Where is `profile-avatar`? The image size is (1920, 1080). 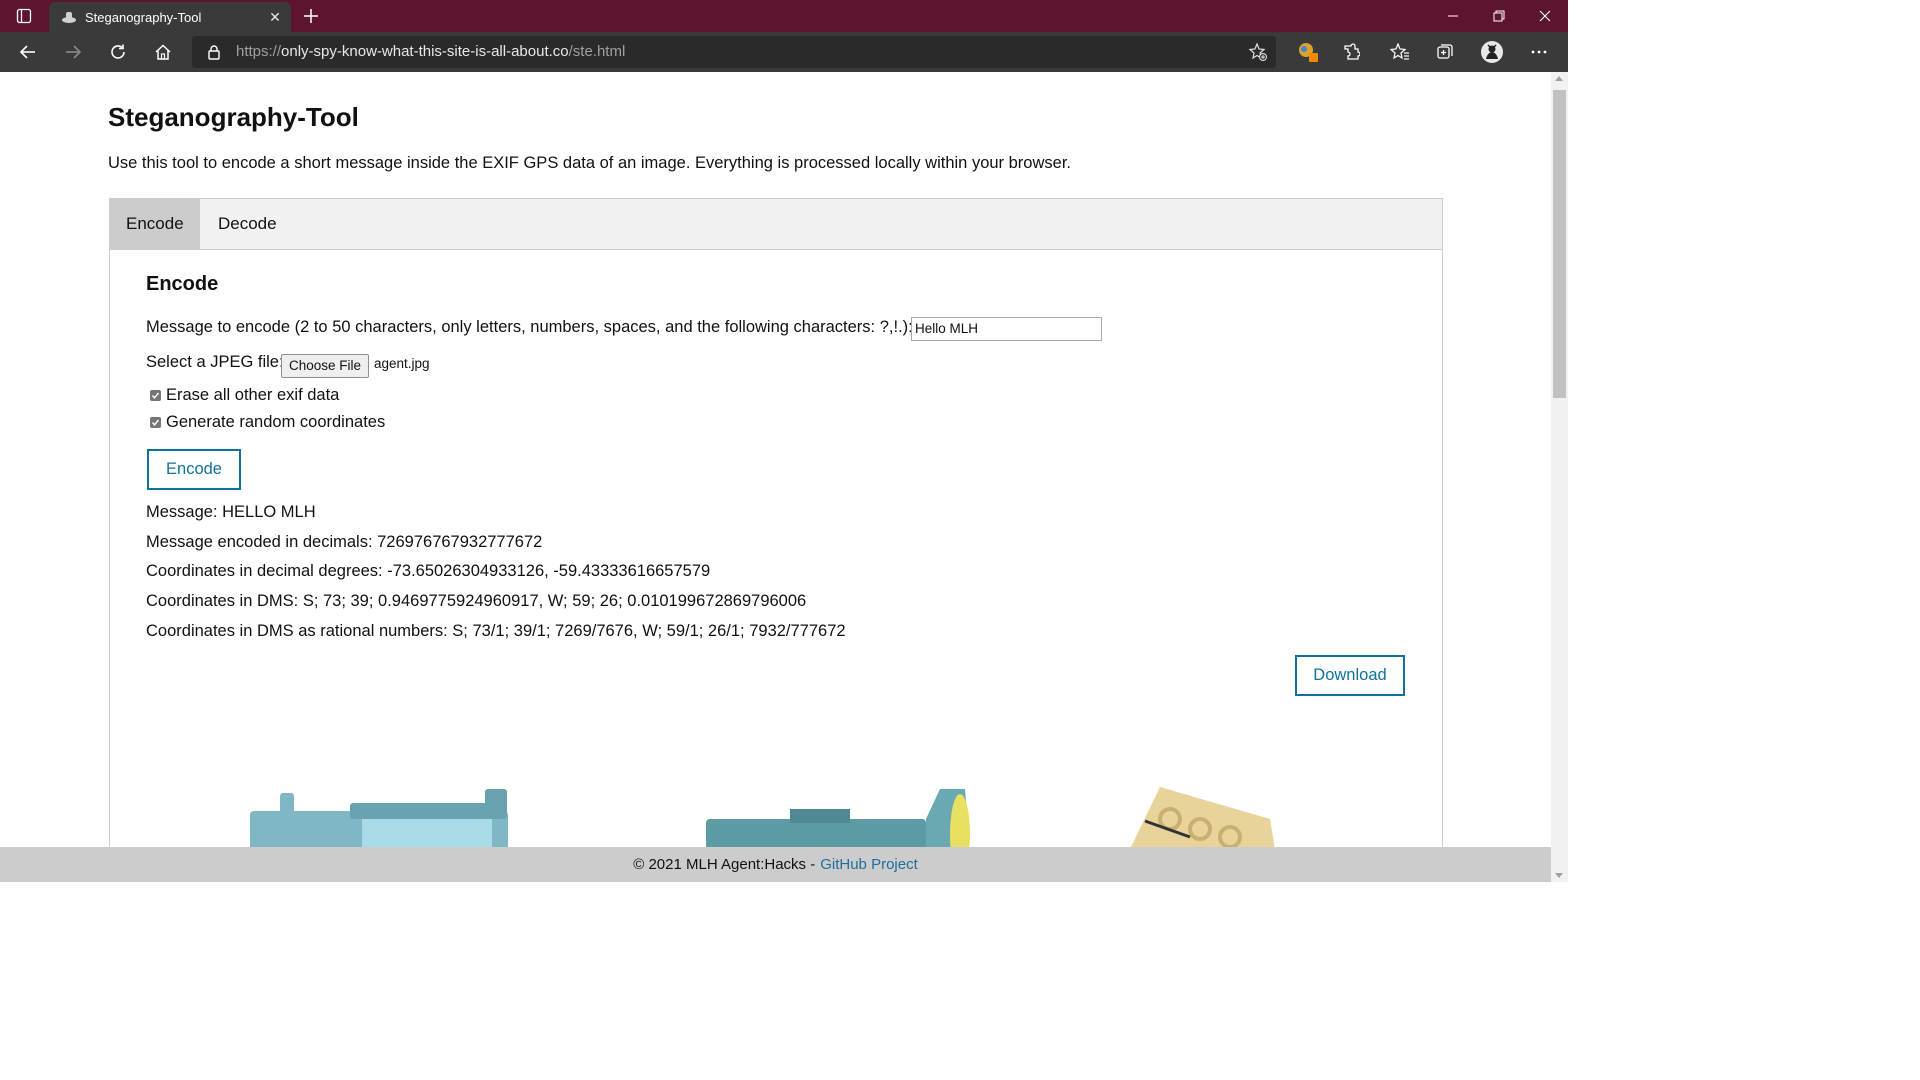 profile-avatar is located at coordinates (1492, 52).